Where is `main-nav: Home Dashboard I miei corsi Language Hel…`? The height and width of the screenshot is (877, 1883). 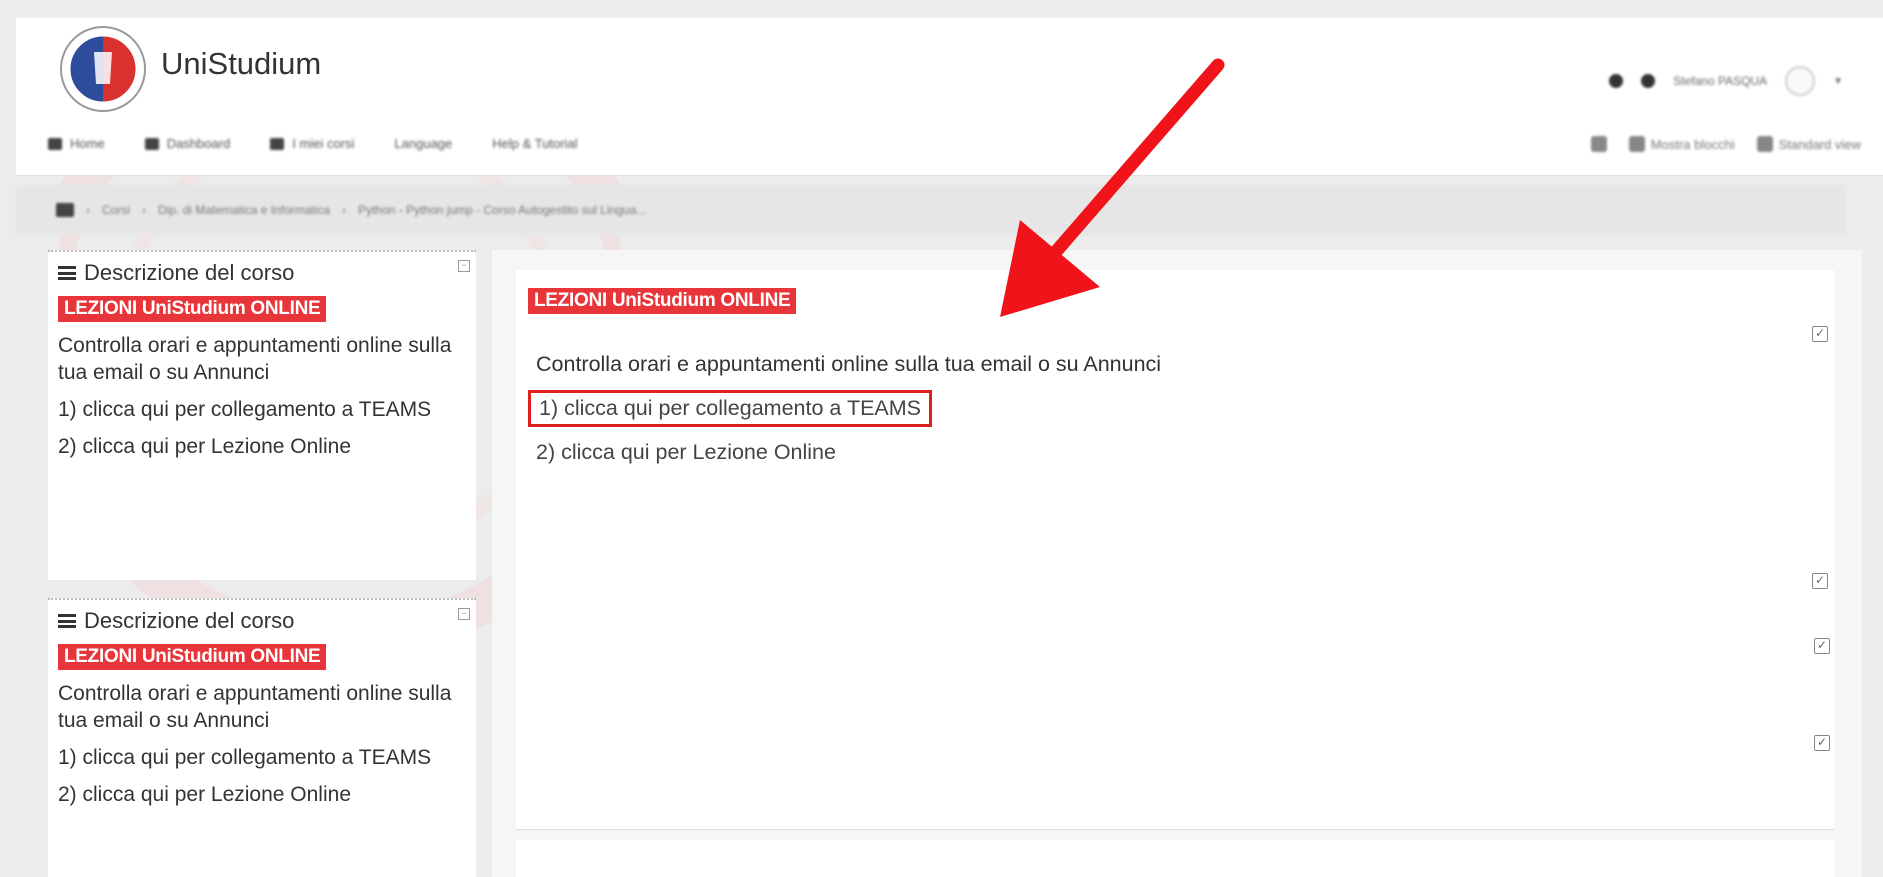 main-nav: Home Dashboard I miei corsi Language Hel… is located at coordinates (313, 143).